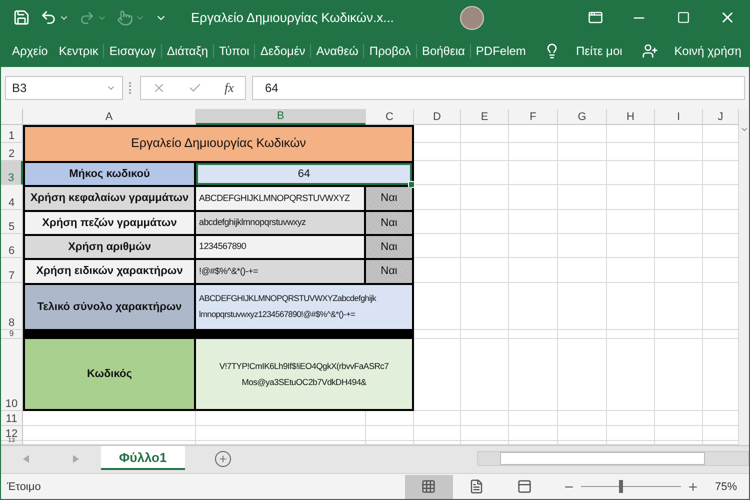 The image size is (750, 500). I want to click on column-header: J, so click(721, 117).